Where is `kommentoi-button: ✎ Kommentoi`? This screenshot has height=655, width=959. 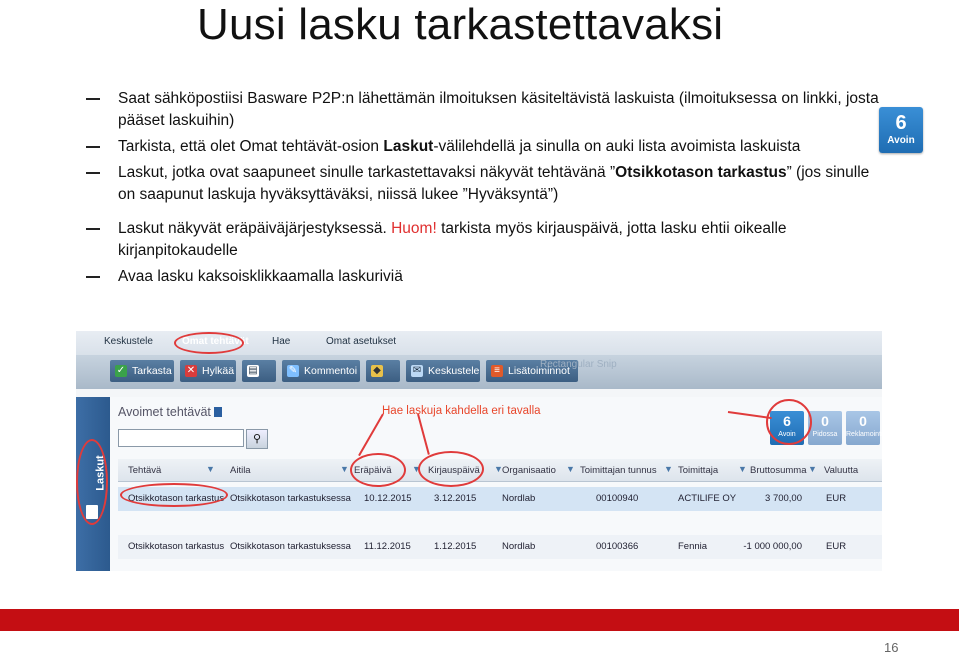 kommentoi-button: ✎ Kommentoi is located at coordinates (321, 371).